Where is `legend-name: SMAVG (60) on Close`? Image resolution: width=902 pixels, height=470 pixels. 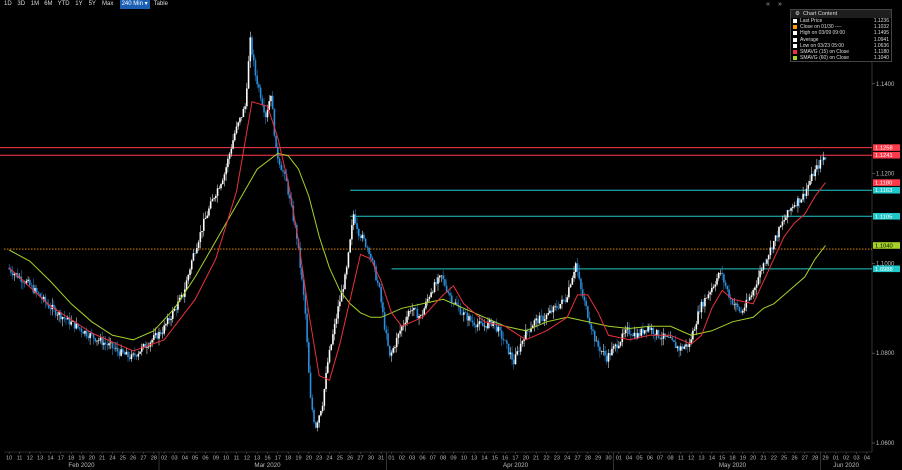 legend-name: SMAVG (60) on Close is located at coordinates (825, 58).